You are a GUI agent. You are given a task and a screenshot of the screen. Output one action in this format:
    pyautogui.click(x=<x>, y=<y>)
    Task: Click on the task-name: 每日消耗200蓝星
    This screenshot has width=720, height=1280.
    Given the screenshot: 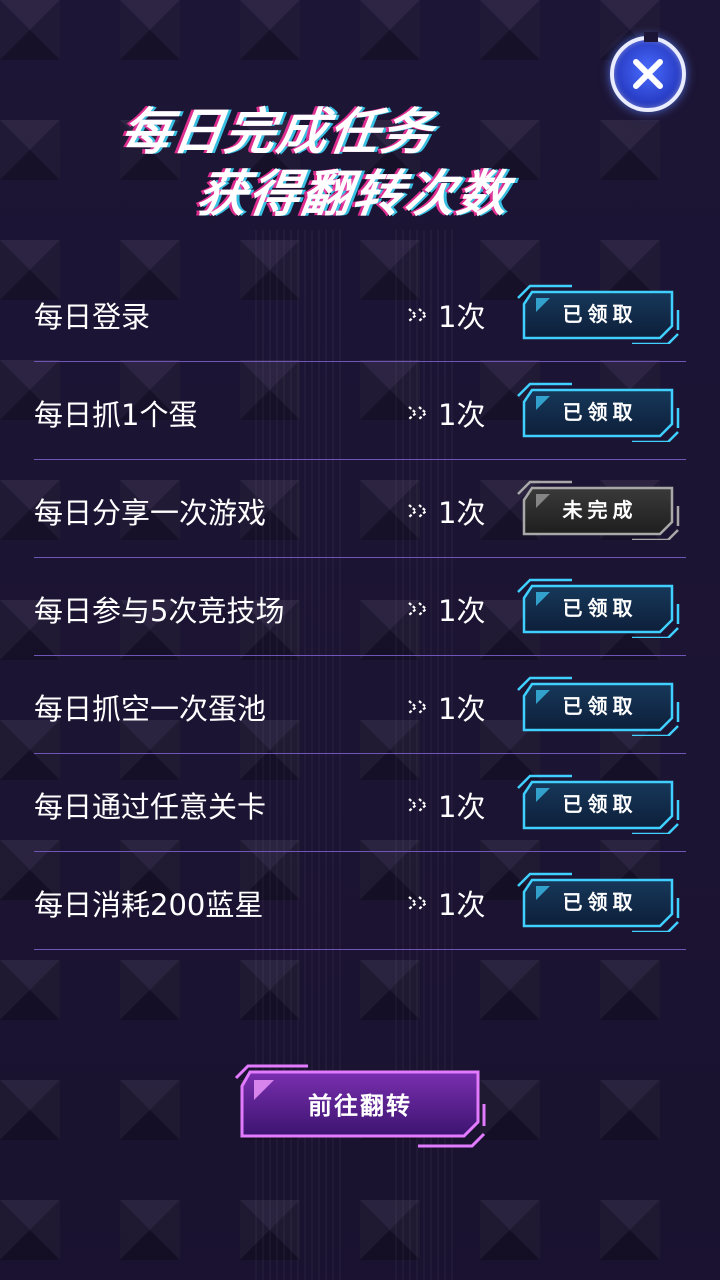 What is the action you would take?
    pyautogui.click(x=149, y=905)
    